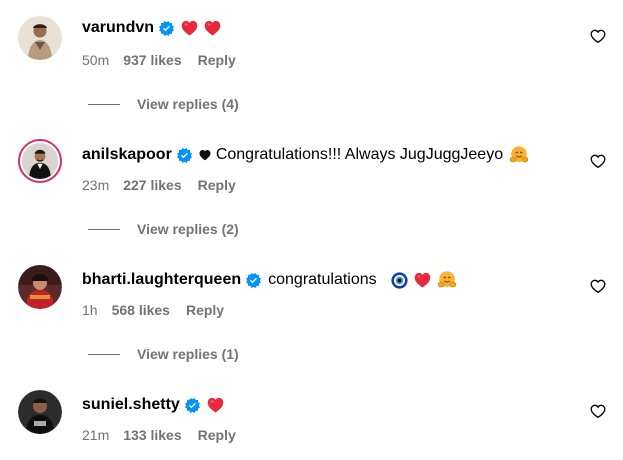 This screenshot has height=460, width=623. Describe the element at coordinates (127, 155) in the screenshot. I see `username: anilskapoor` at that location.